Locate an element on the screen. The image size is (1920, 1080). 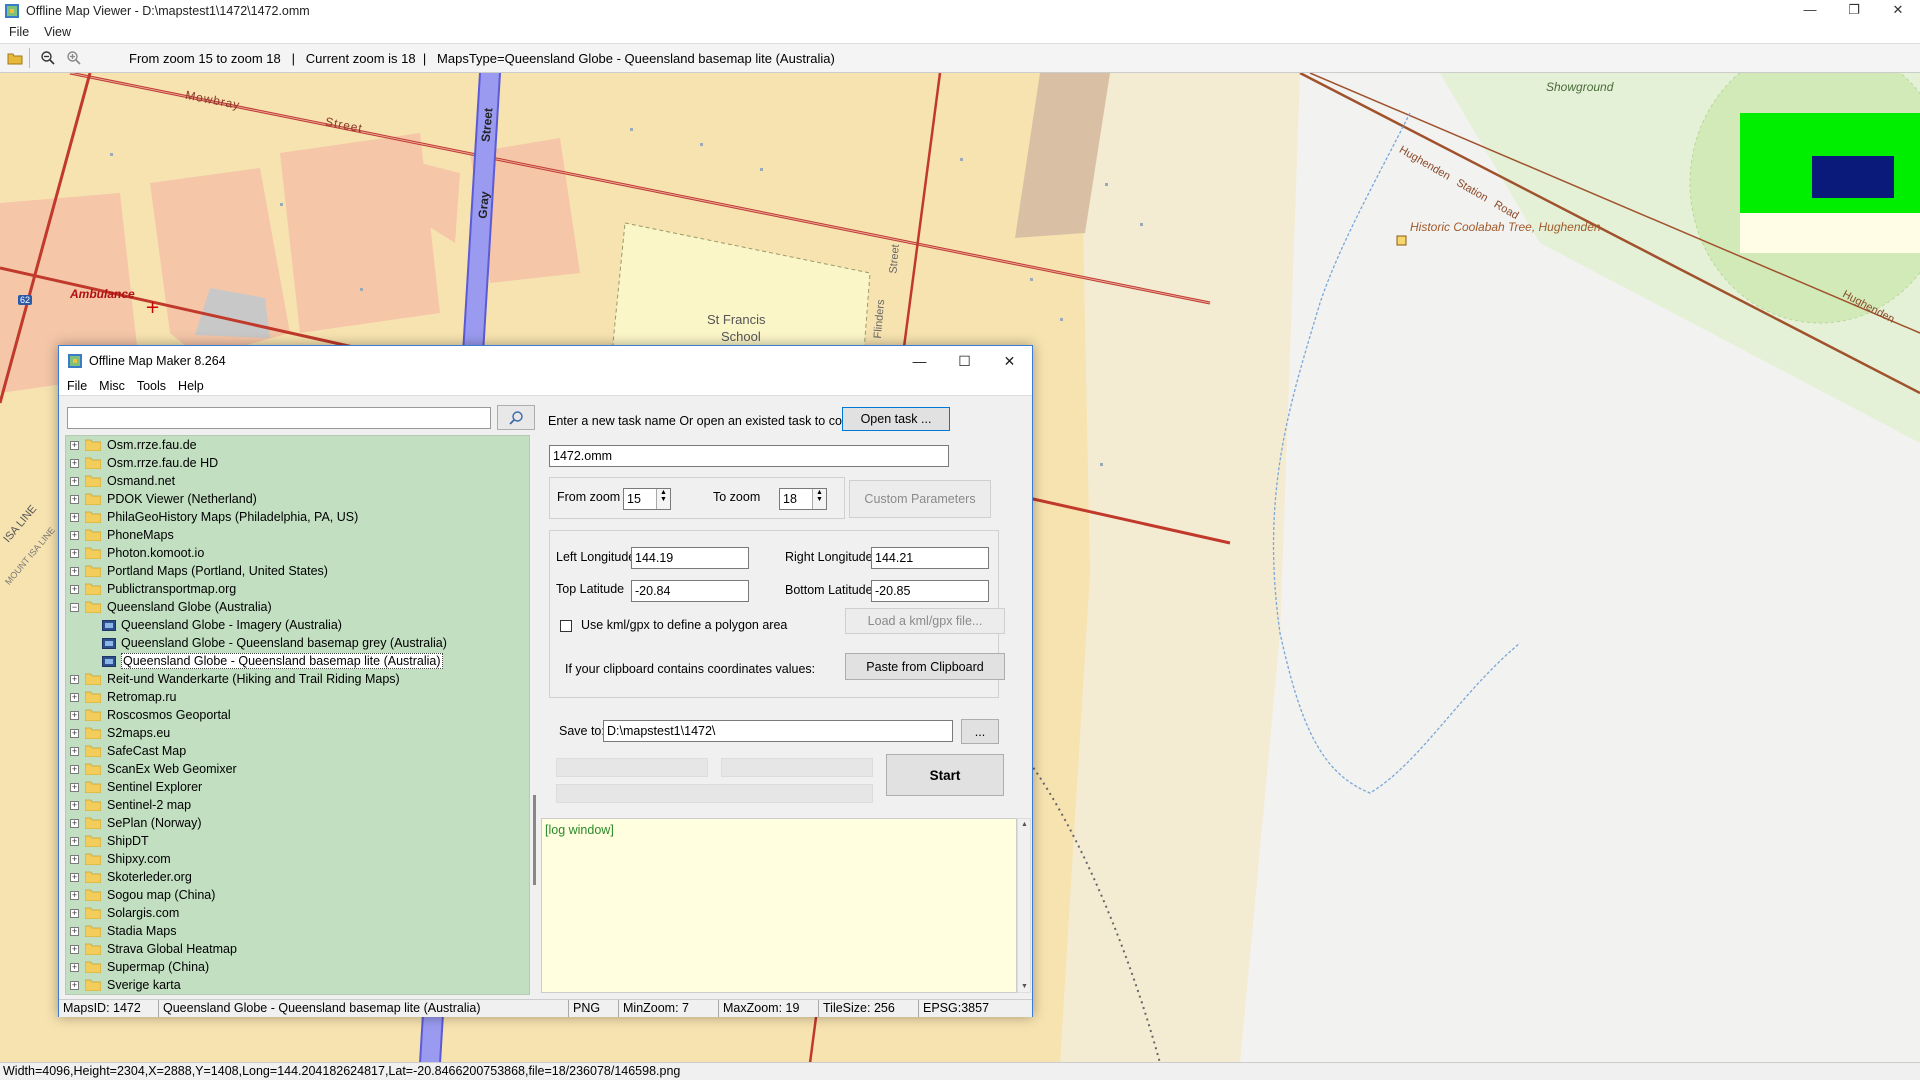
map-label-gray-street-b: Gray is located at coordinates (483, 205).